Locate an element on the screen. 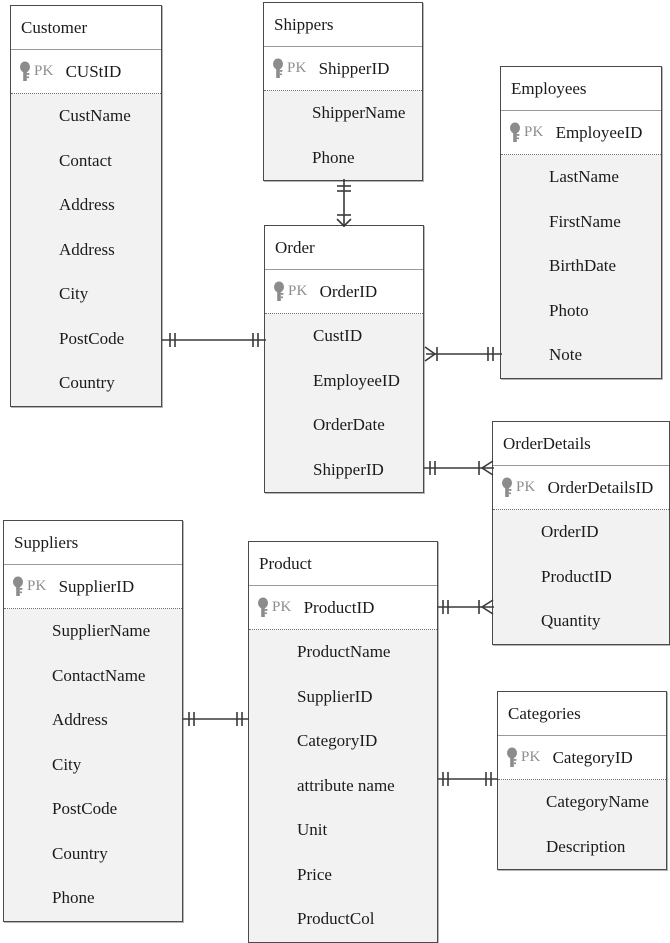 This screenshot has width=670, height=943. attribute-row: CustID is located at coordinates (338, 335).